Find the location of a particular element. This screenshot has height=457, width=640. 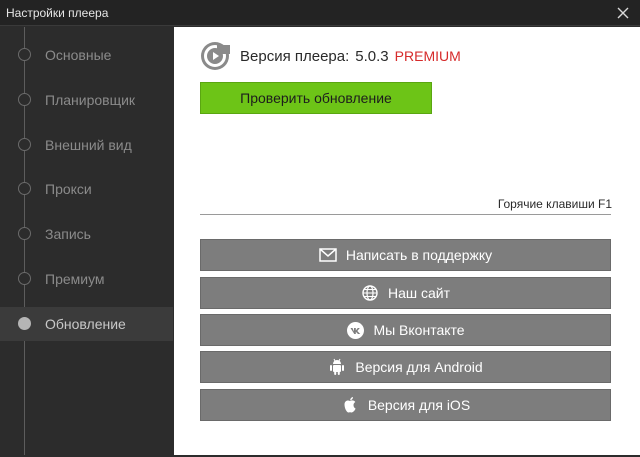

android-icon is located at coordinates (337, 367).